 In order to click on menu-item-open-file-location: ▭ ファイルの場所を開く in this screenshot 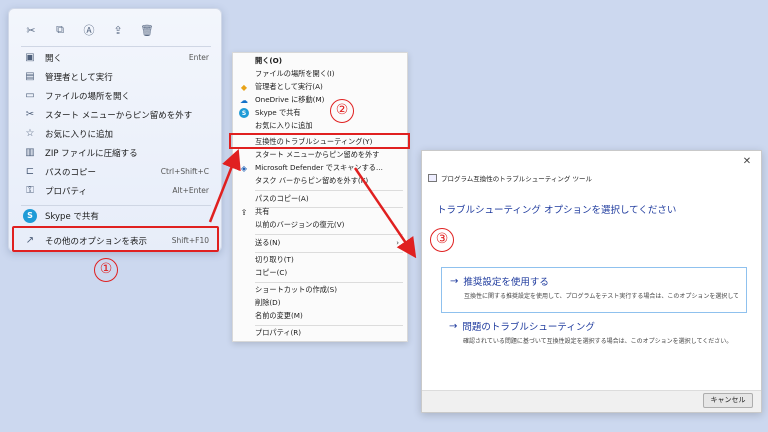, I will do `click(116, 95)`.